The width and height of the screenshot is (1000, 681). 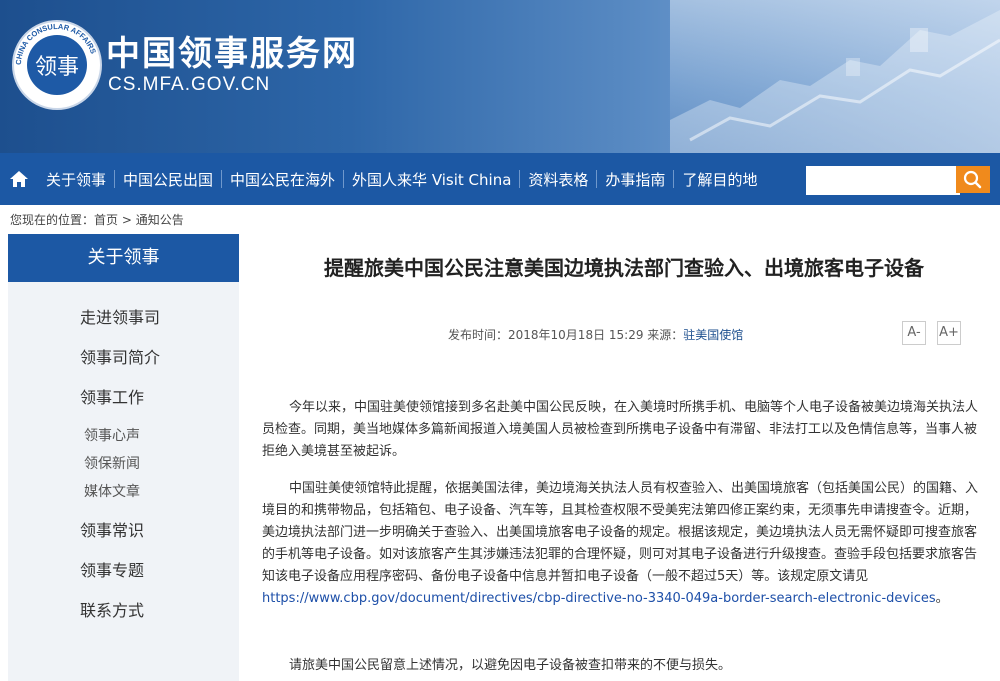 What do you see at coordinates (232, 50) in the screenshot?
I see `site-title: 中国领事服务网` at bounding box center [232, 50].